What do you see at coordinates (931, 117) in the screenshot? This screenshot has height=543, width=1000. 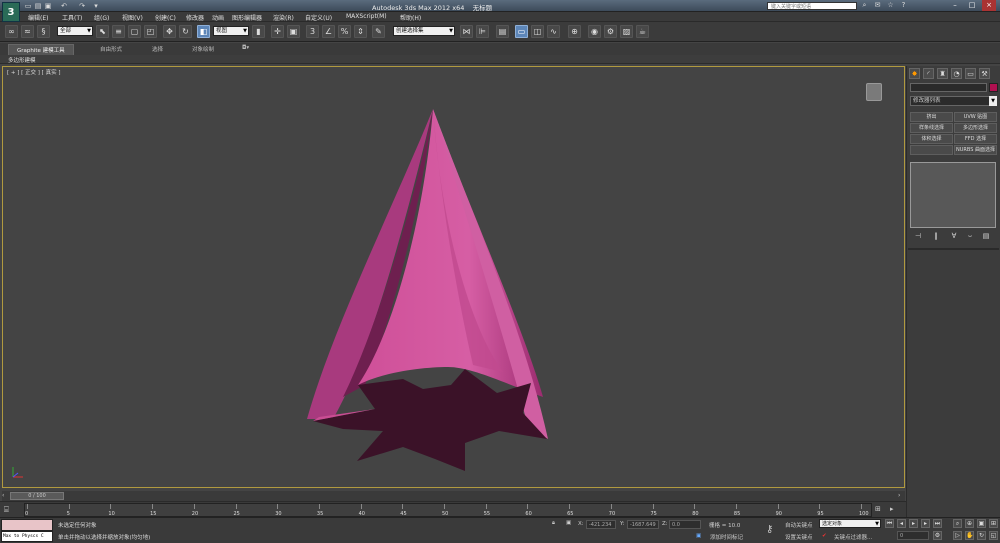 I see `extrude-button: 挤出` at bounding box center [931, 117].